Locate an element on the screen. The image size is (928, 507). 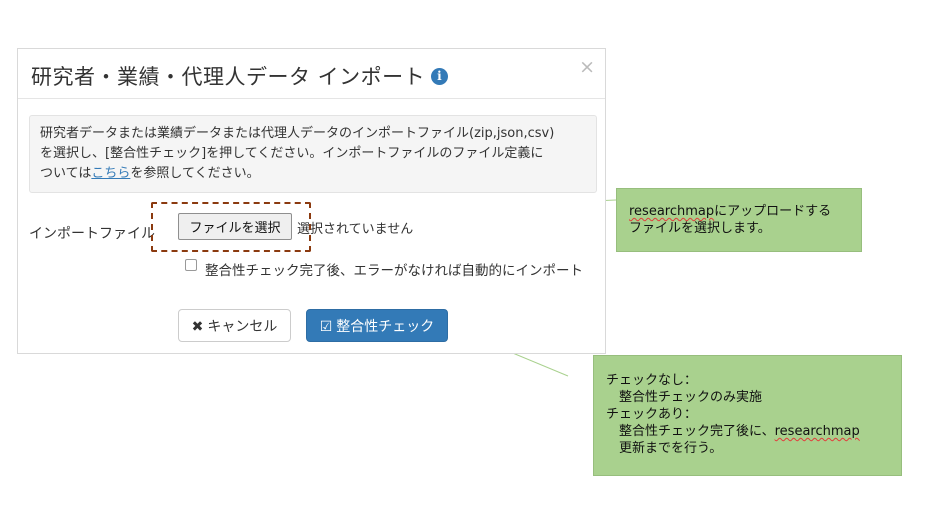
check-callout-line-3: チェックあり： is located at coordinates (652, 414).